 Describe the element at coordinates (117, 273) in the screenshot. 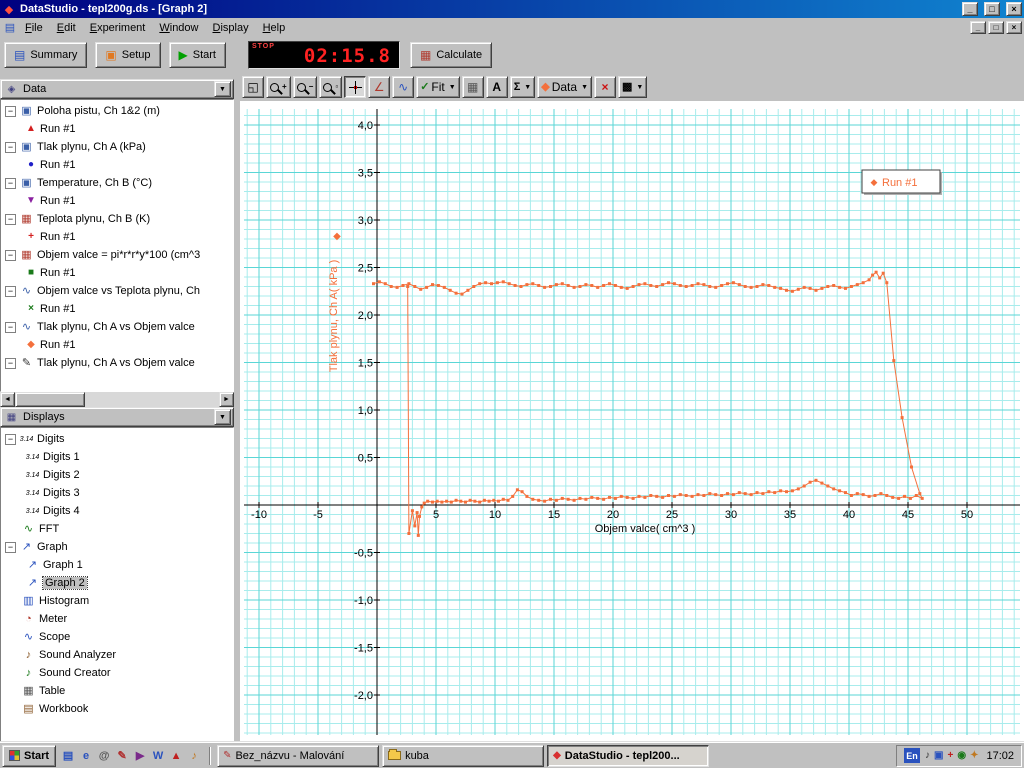

I see `run-item: ■ Run #1` at that location.